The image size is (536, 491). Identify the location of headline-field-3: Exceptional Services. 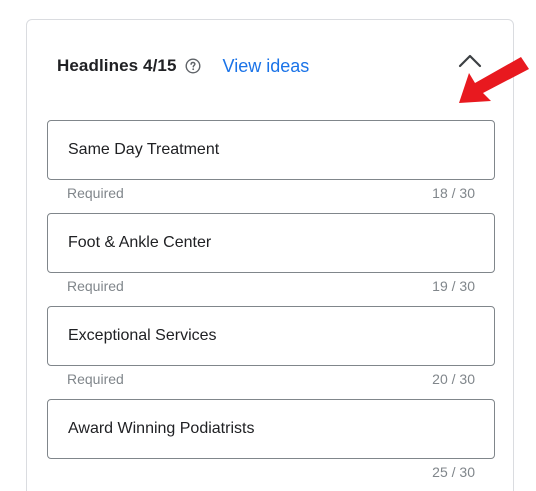
(271, 336).